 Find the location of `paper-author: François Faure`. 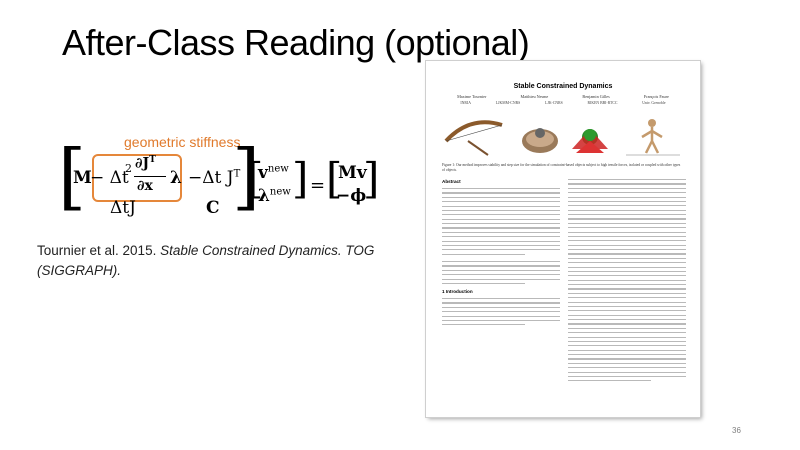

paper-author: François Faure is located at coordinates (656, 96).